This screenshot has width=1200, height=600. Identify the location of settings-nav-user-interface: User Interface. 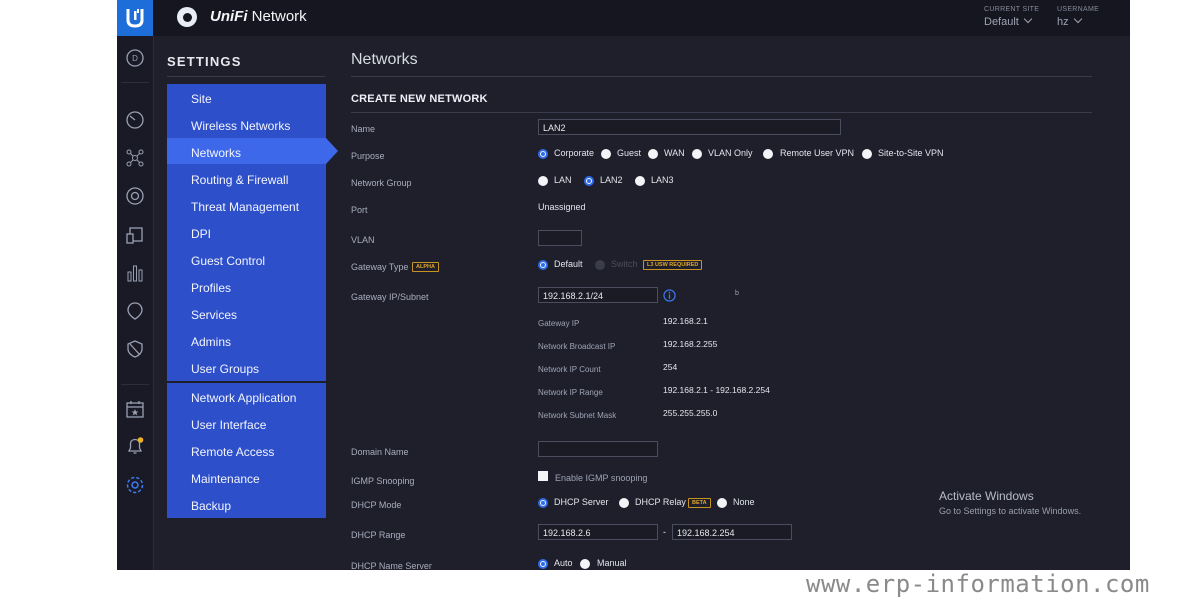
(228, 425).